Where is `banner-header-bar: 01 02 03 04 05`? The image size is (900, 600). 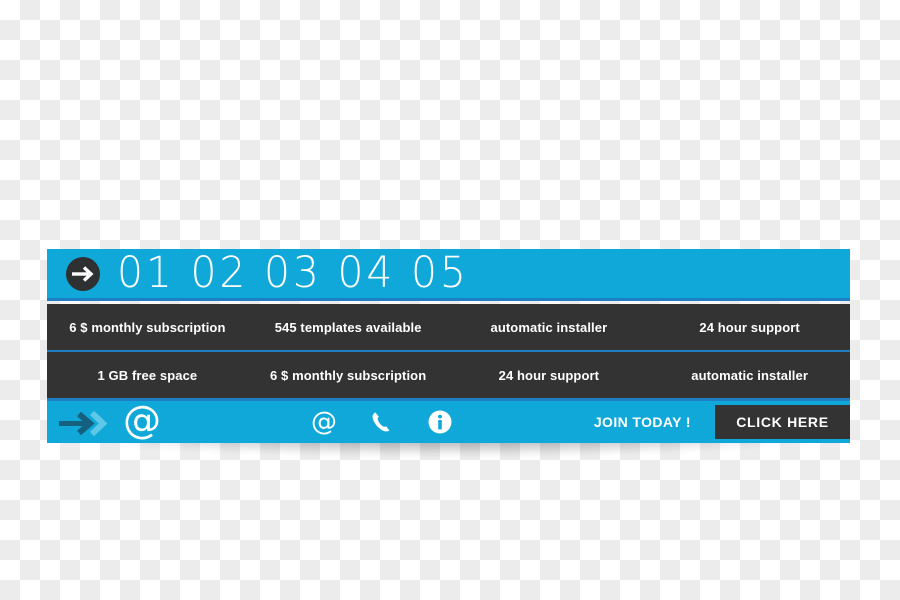 banner-header-bar: 01 02 03 04 05 is located at coordinates (448, 275).